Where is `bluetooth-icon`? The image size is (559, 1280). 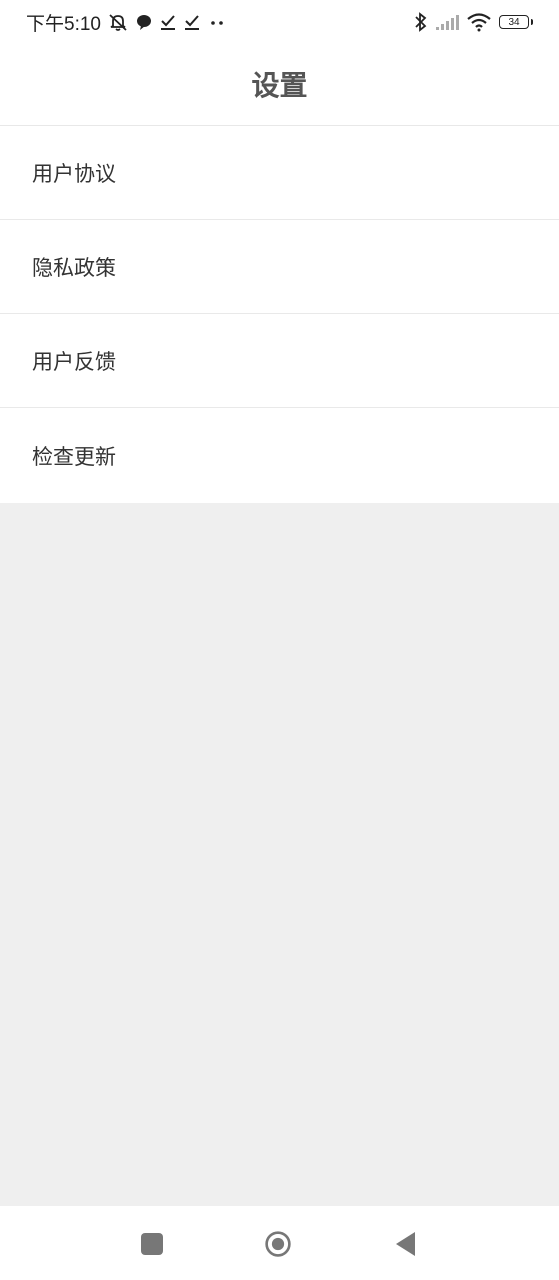
bluetooth-icon is located at coordinates (421, 22).